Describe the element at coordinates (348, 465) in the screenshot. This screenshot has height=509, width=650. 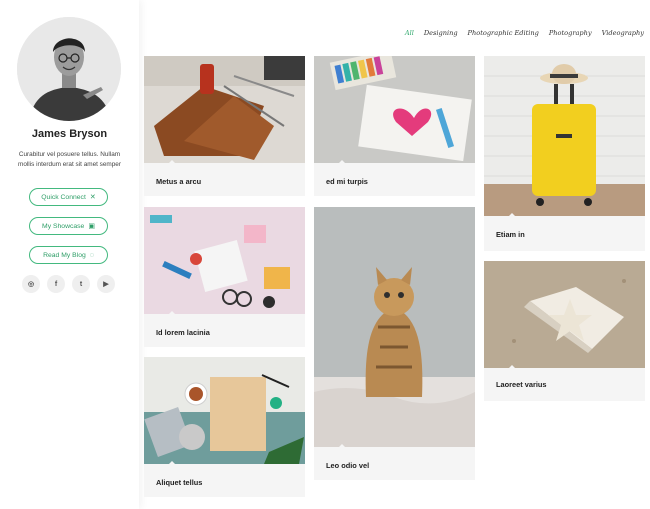
I see `gallery-item-title: Leo odio vel` at that location.